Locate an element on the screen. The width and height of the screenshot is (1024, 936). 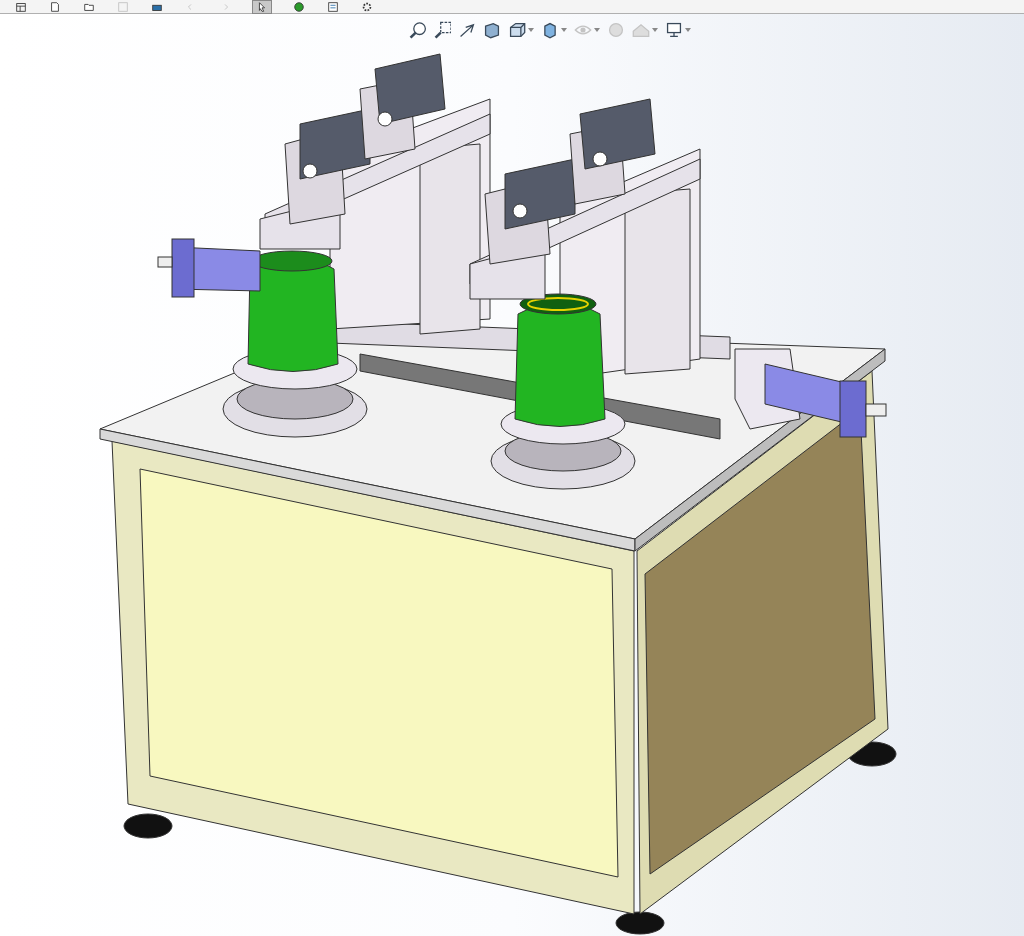
select-icon is located at coordinates (262, 6).